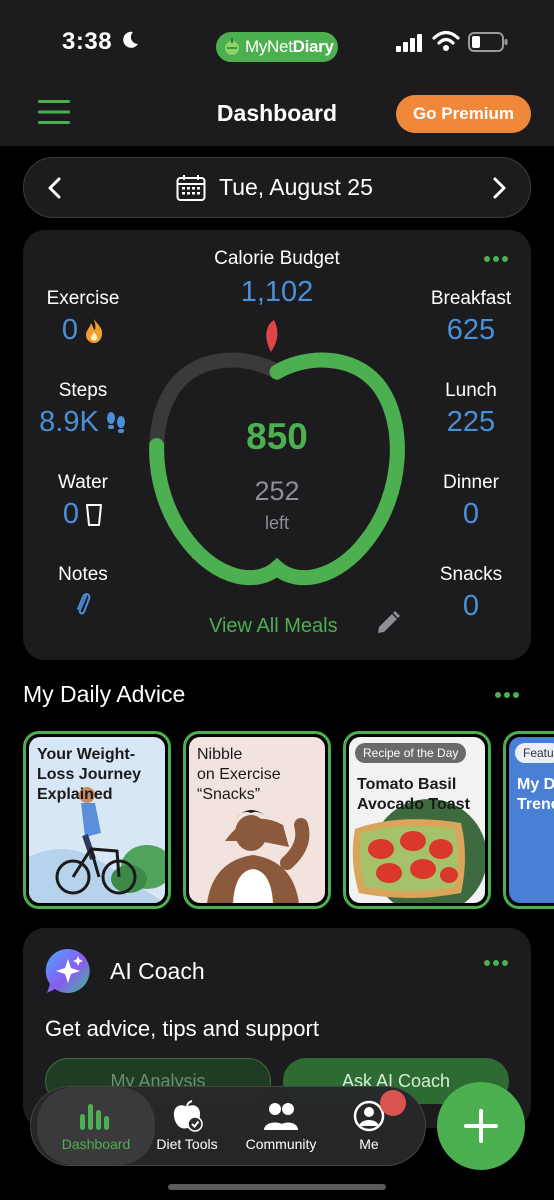 Image resolution: width=554 pixels, height=1200 pixels. What do you see at coordinates (97, 820) in the screenshot?
I see `advice-card: Your Weight- Loss Journey Explained` at bounding box center [97, 820].